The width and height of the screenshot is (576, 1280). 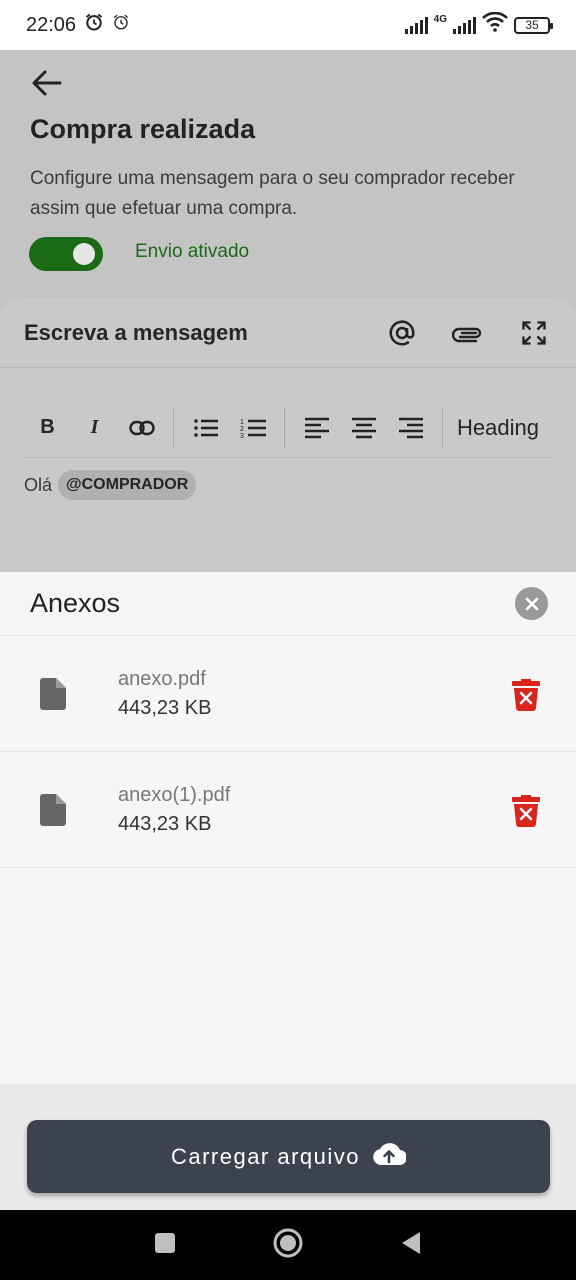 What do you see at coordinates (288, 604) in the screenshot?
I see `sheet-header: Anexos` at bounding box center [288, 604].